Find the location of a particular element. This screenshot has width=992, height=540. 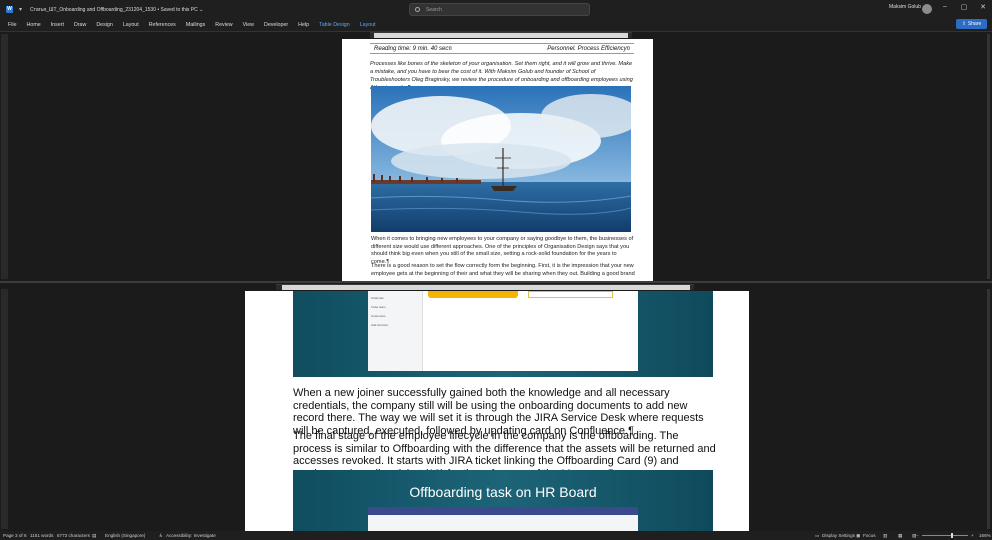

vertical-scrollbar-top is located at coordinates (988, 156).